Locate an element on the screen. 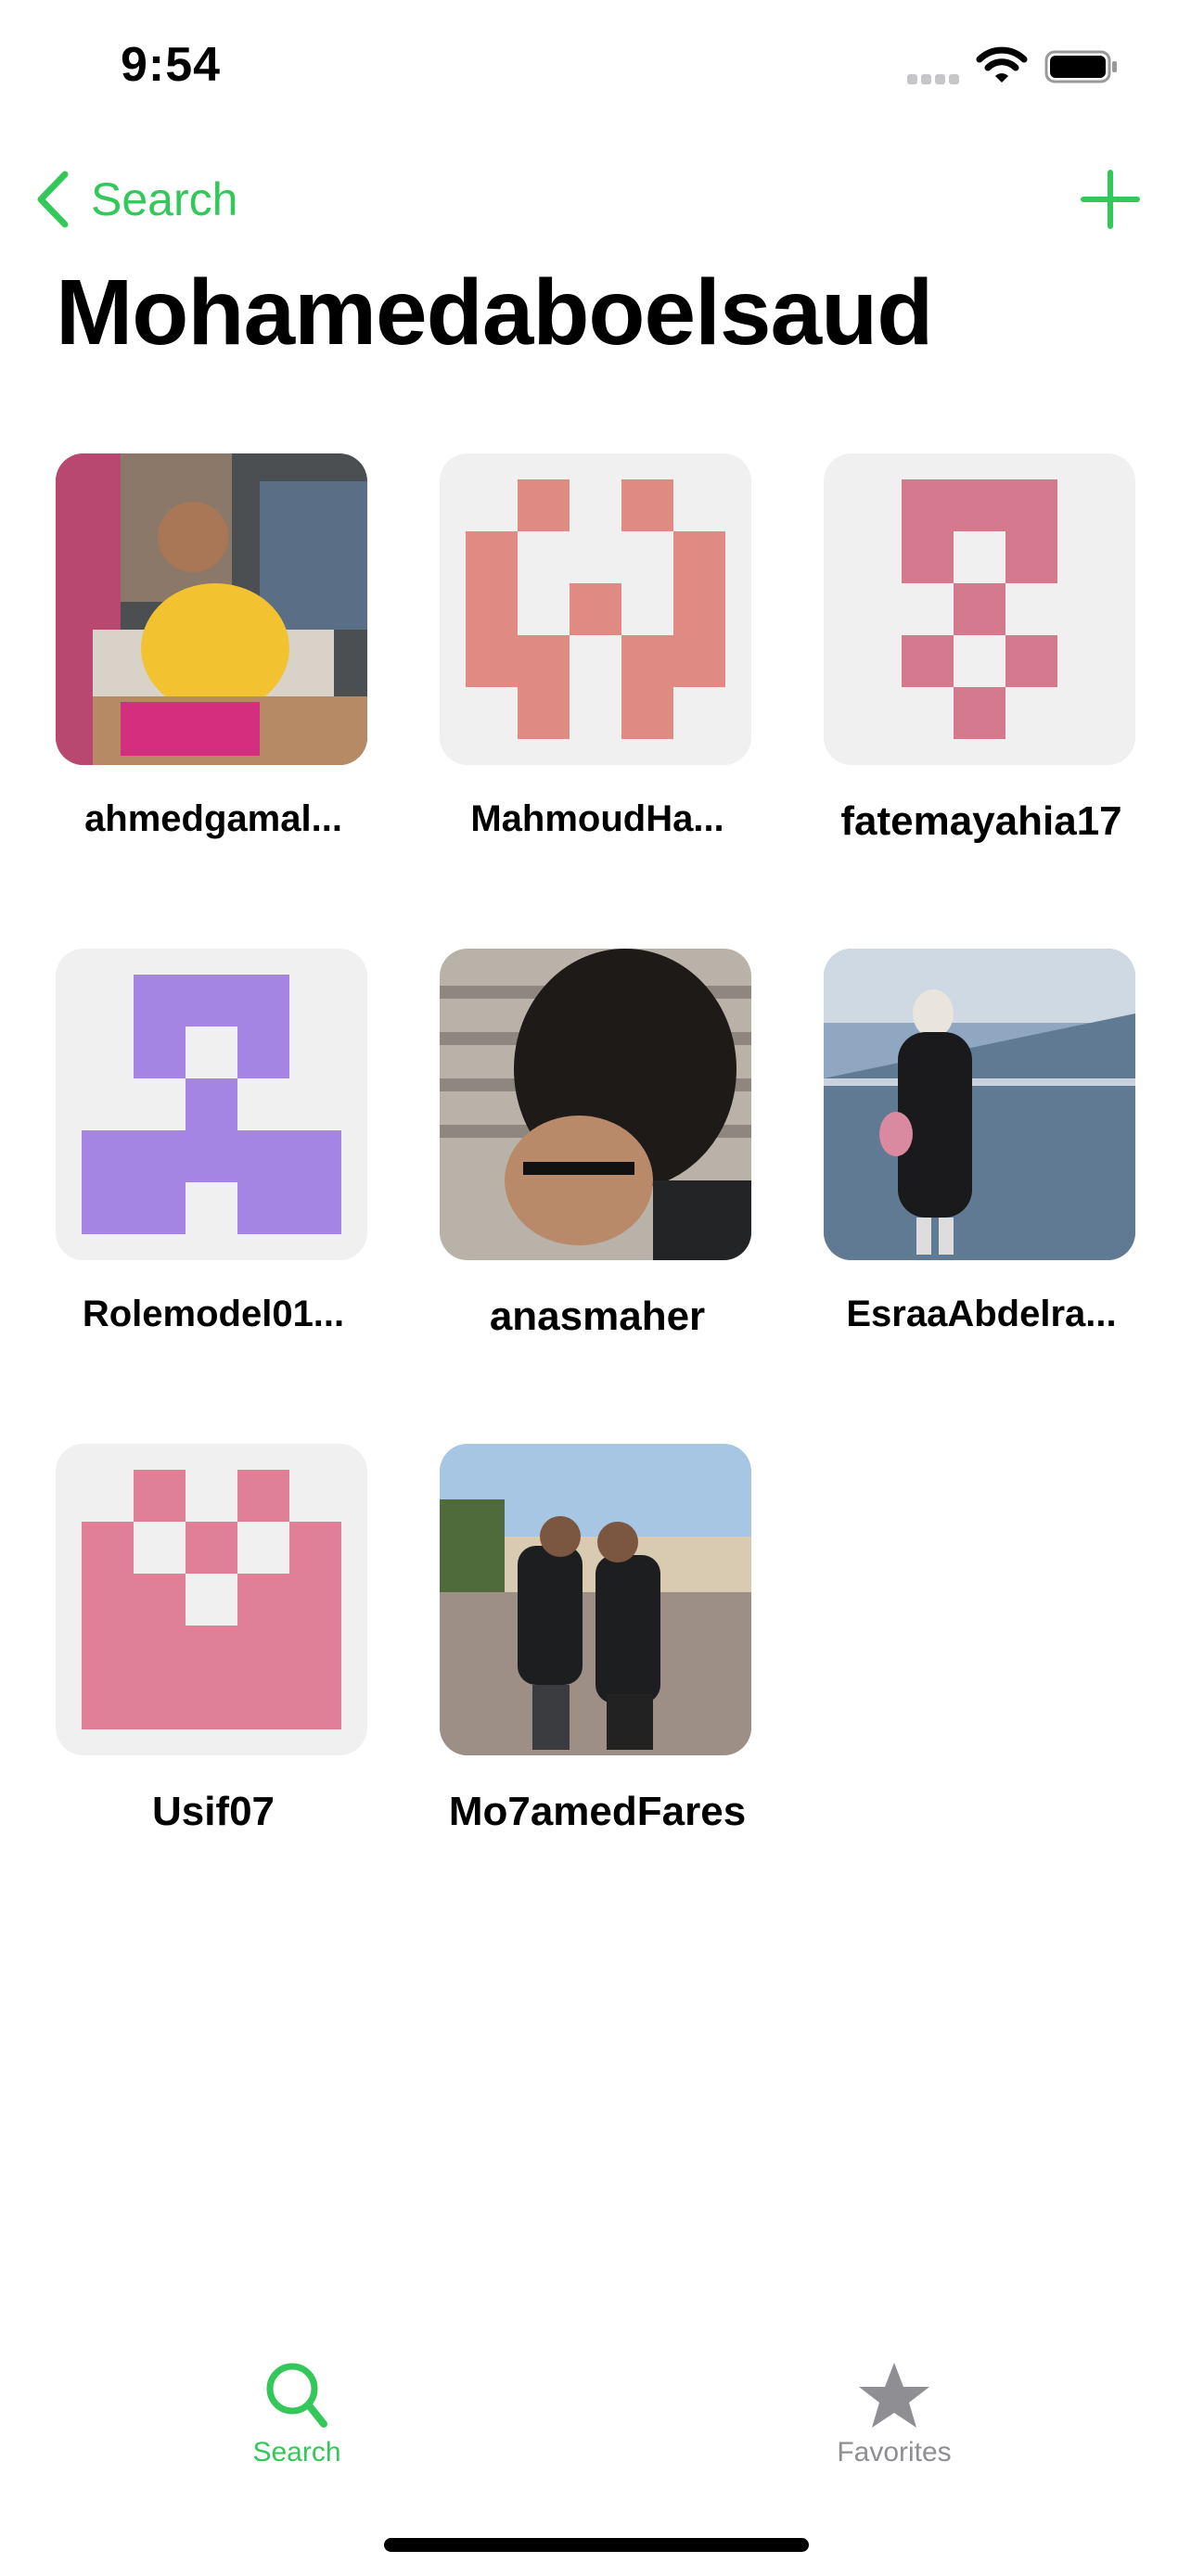  status-time: 9:54 is located at coordinates (171, 65).